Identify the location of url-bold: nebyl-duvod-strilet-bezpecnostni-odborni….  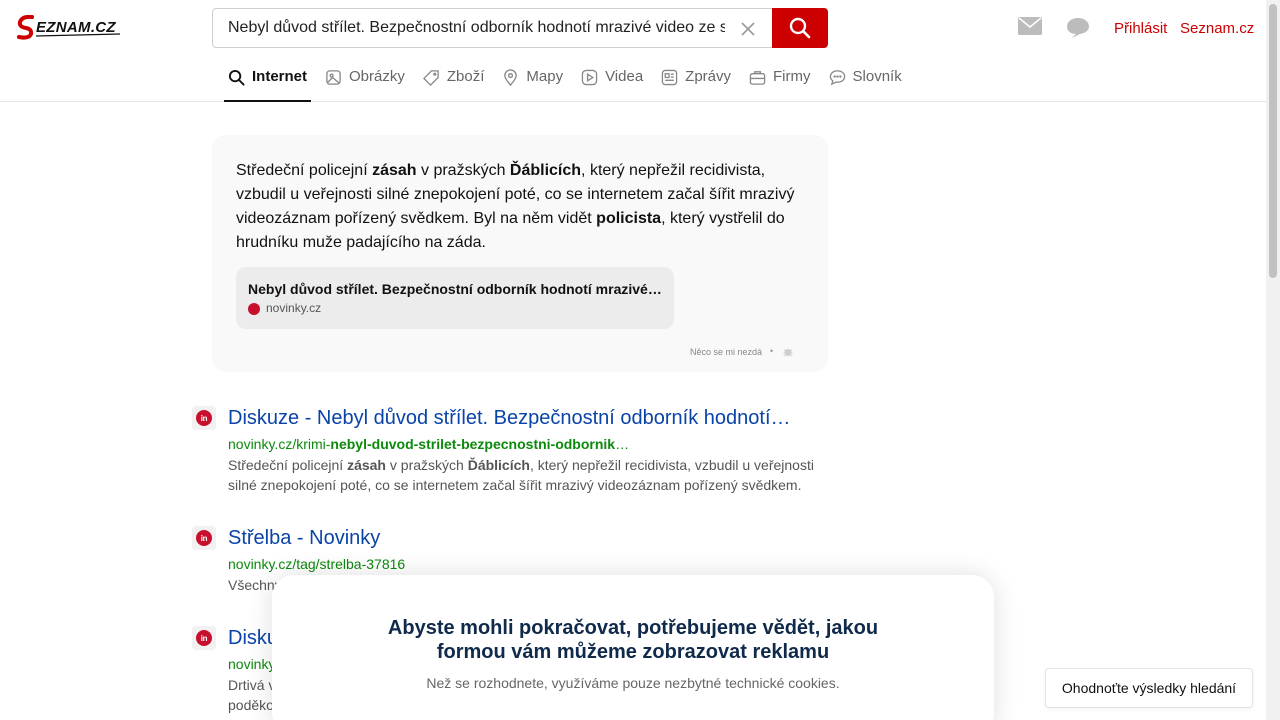
(473, 444).